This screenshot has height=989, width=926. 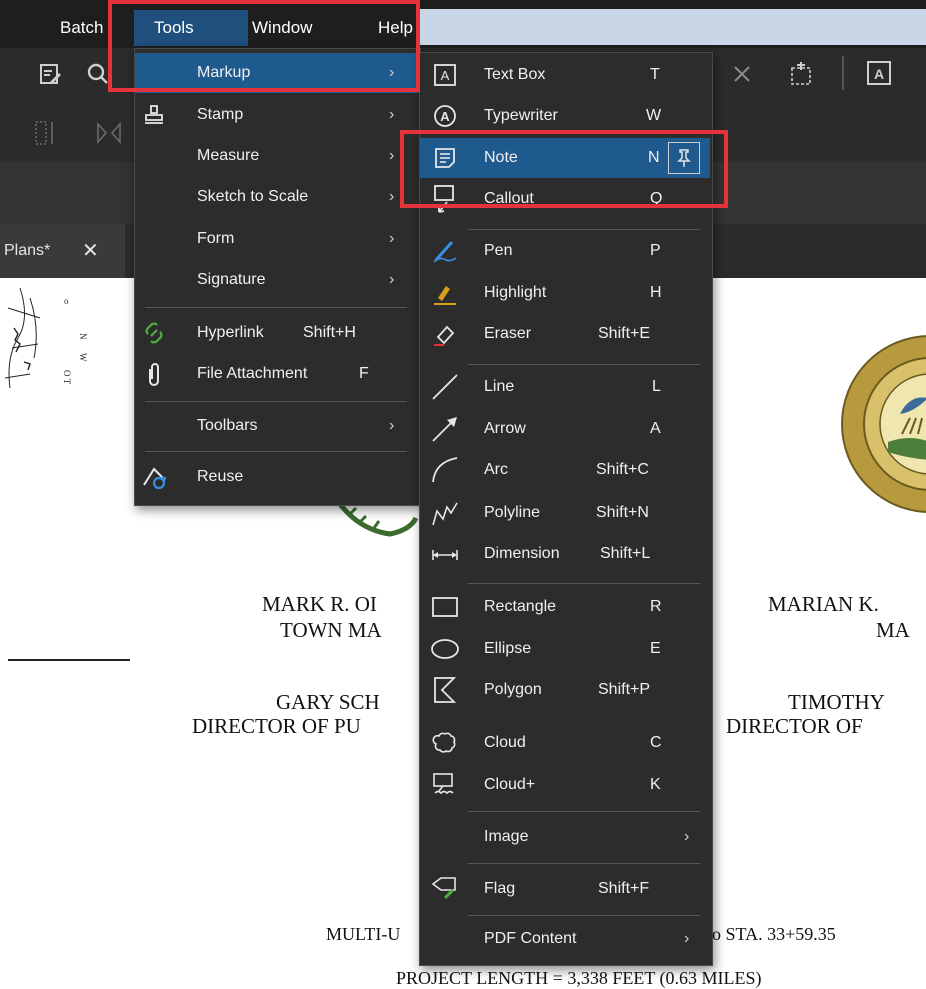 What do you see at coordinates (277, 477) in the screenshot?
I see `tools-menu-item-reuse: Reuse` at bounding box center [277, 477].